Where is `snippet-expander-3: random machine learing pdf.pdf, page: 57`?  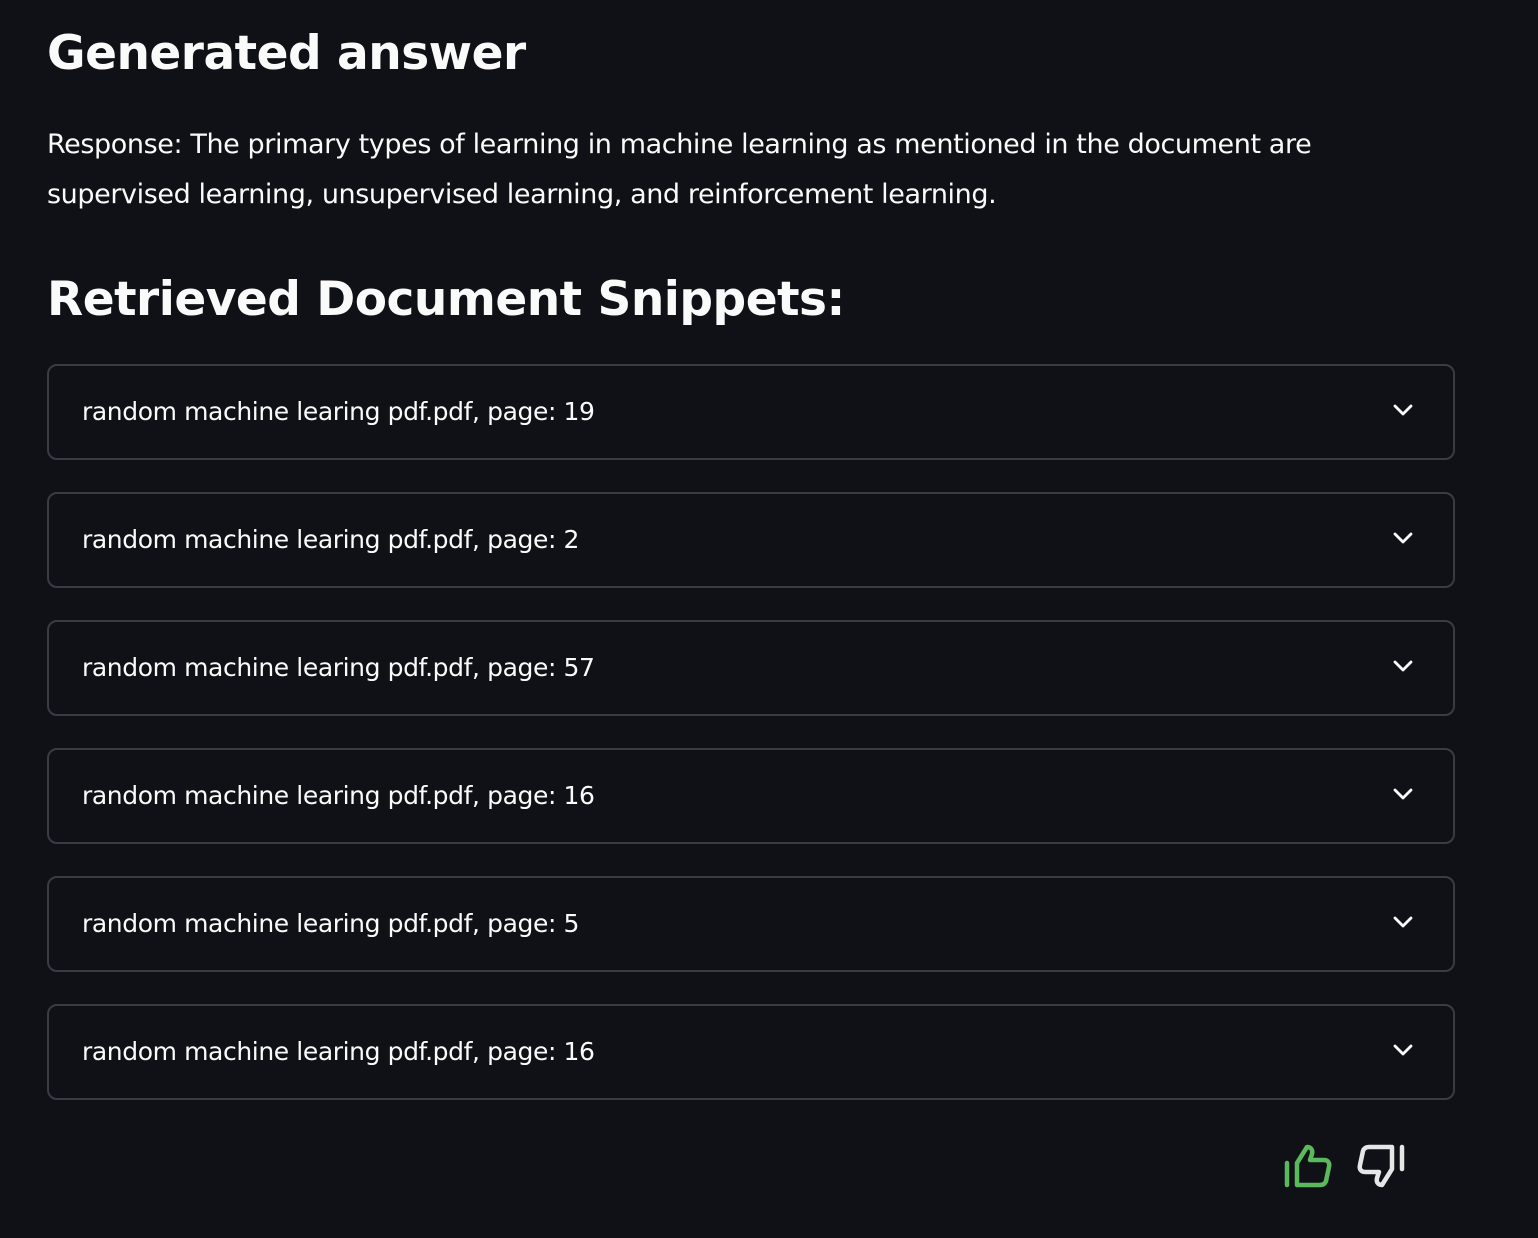 snippet-expander-3: random machine learing pdf.pdf, page: 57 is located at coordinates (751, 668).